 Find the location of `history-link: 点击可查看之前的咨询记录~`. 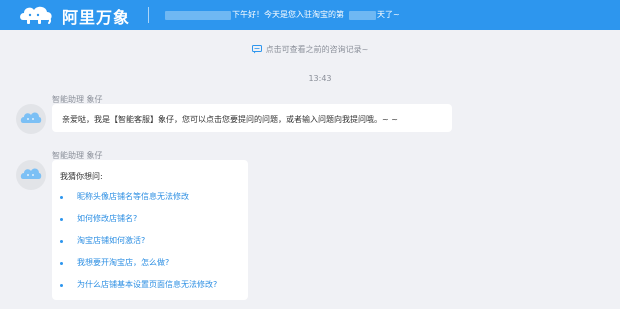

history-link: 点击可查看之前的咨询记录~ is located at coordinates (310, 49).